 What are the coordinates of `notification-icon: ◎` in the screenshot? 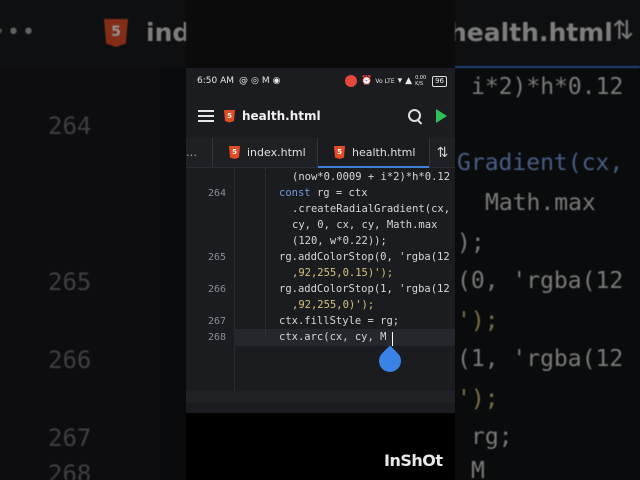 It's located at (255, 81).